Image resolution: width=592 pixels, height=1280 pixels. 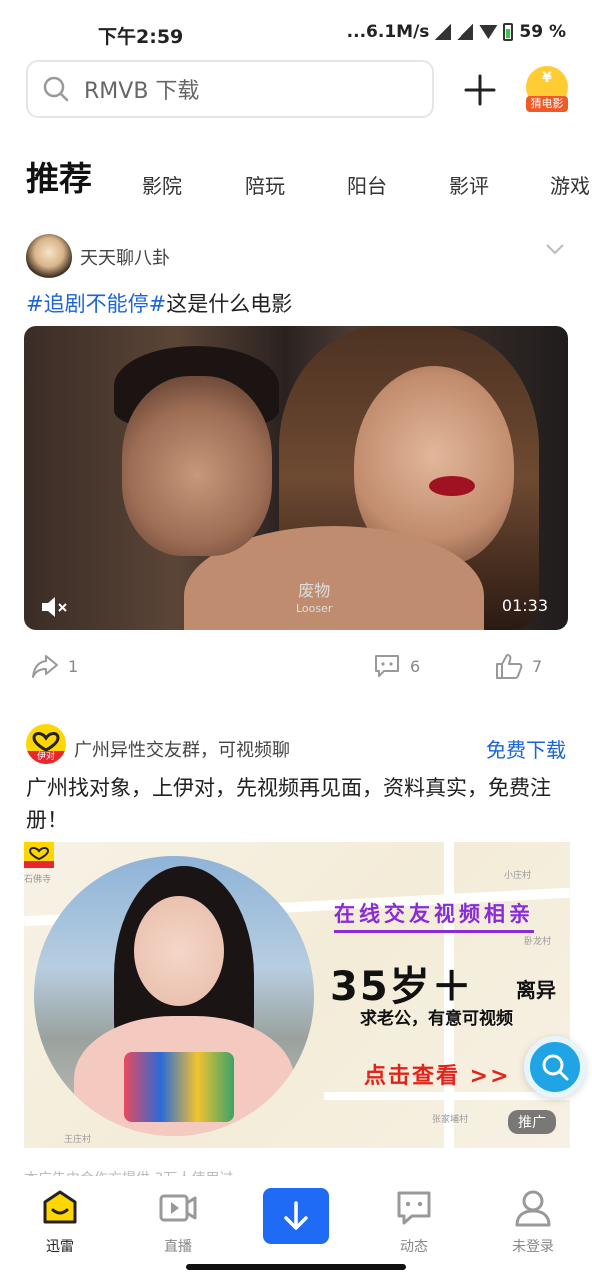 I want to click on small-logo-icon, so click(x=39, y=855).